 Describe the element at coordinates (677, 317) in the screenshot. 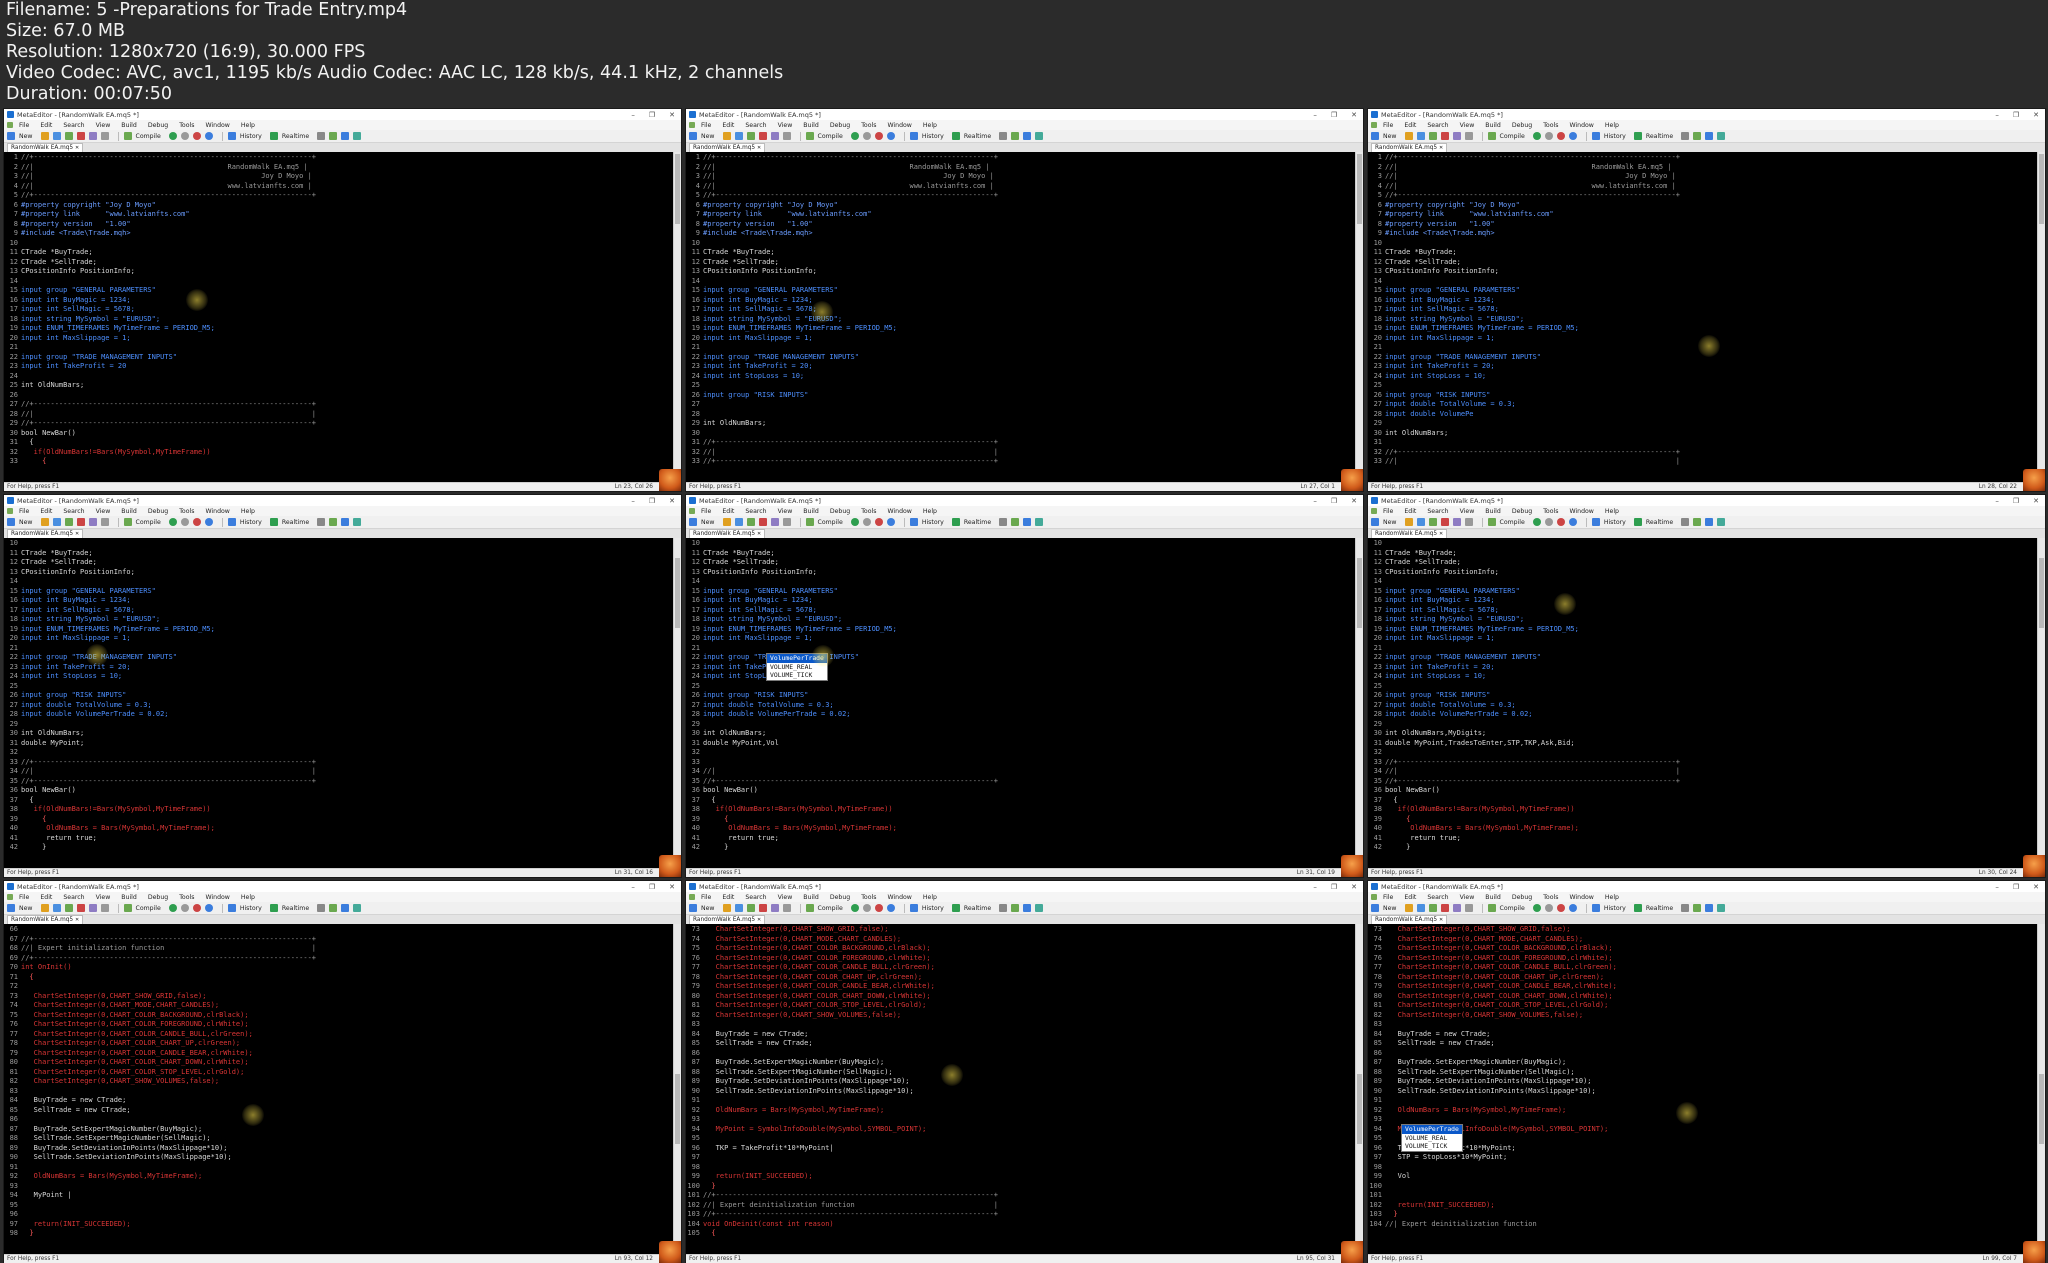

I see `vertical-scrollbar` at that location.